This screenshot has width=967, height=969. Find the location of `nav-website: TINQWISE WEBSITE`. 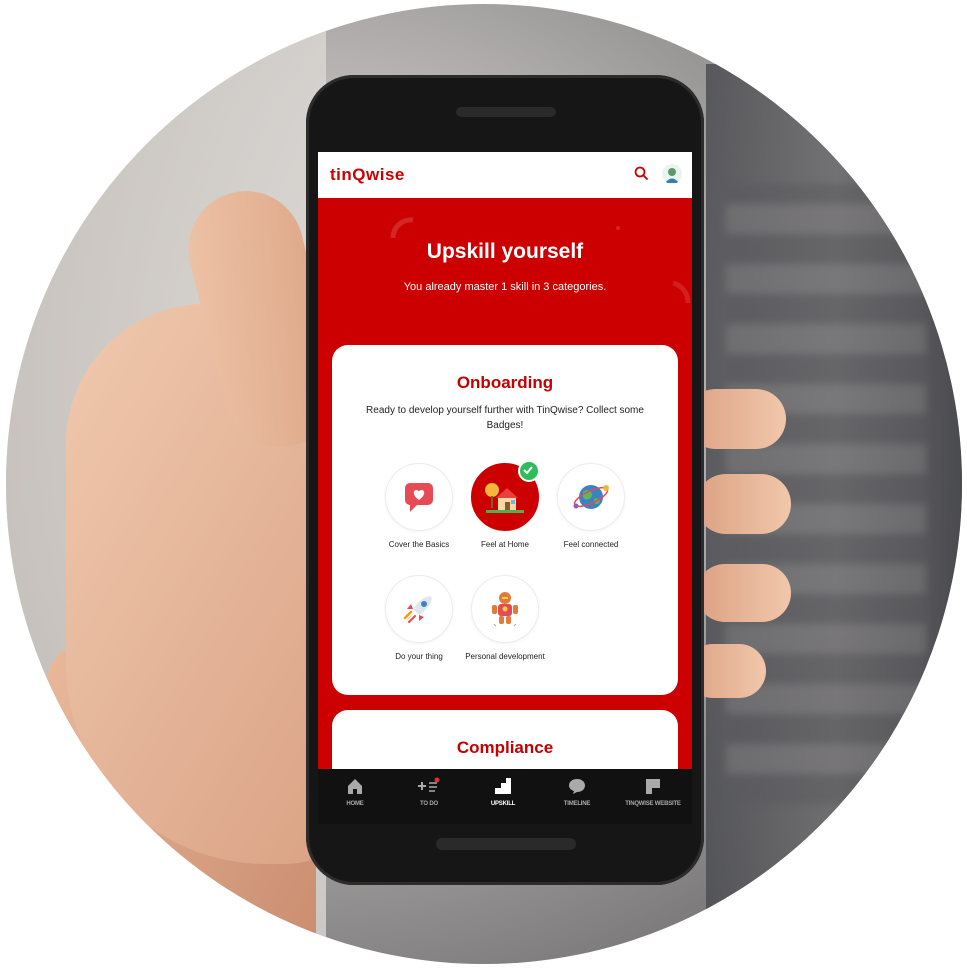

nav-website: TINQWISE WEBSITE is located at coordinates (653, 791).